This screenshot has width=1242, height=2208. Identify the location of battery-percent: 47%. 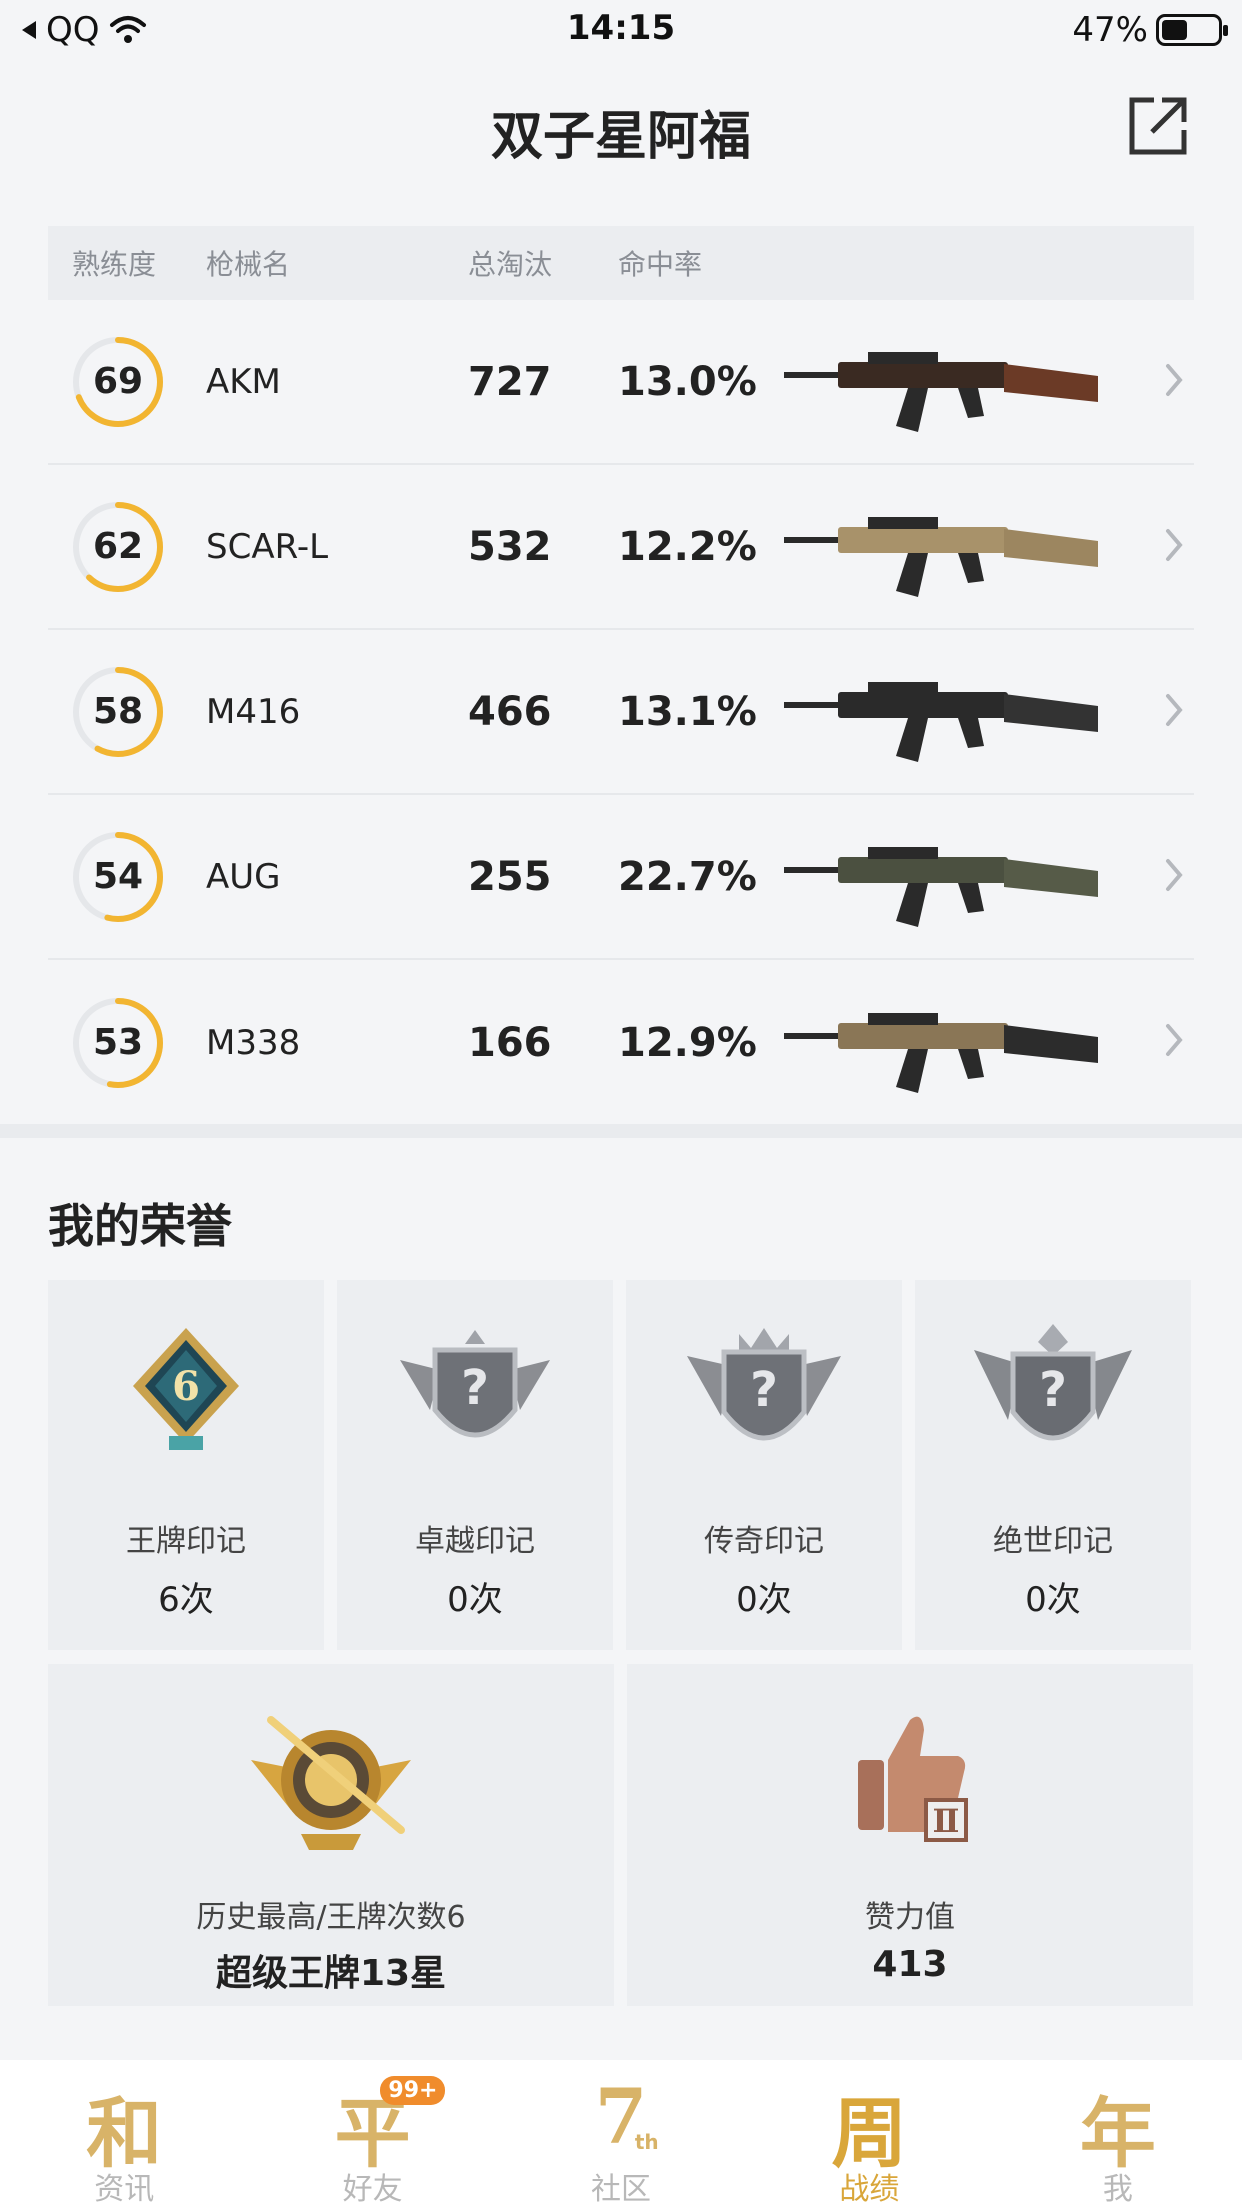
(1110, 30).